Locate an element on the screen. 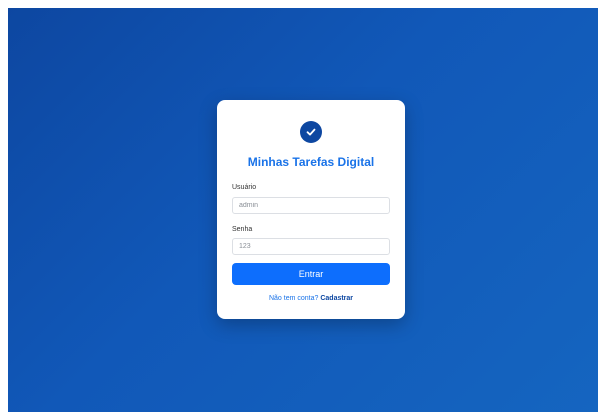  signup-prompt: Não tem conta? is located at coordinates (294, 298).